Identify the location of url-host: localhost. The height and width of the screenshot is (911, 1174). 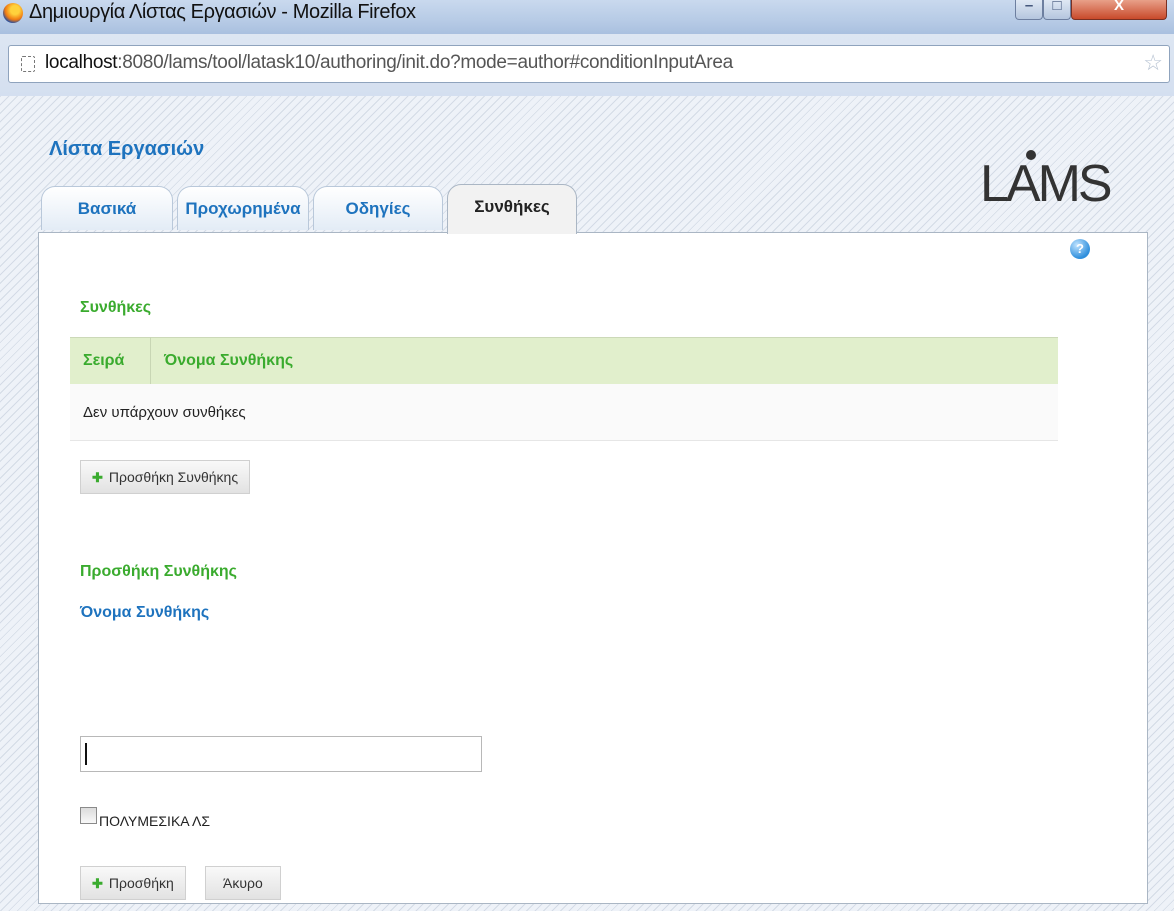
(81, 62).